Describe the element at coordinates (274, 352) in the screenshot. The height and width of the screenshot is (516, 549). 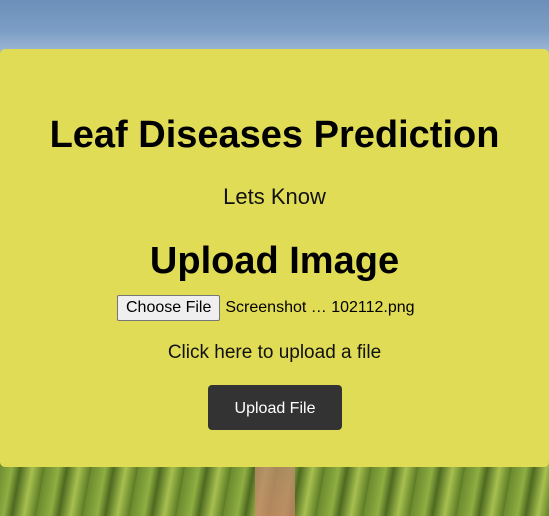
I see `upload-hint: Click here to upload a file` at that location.